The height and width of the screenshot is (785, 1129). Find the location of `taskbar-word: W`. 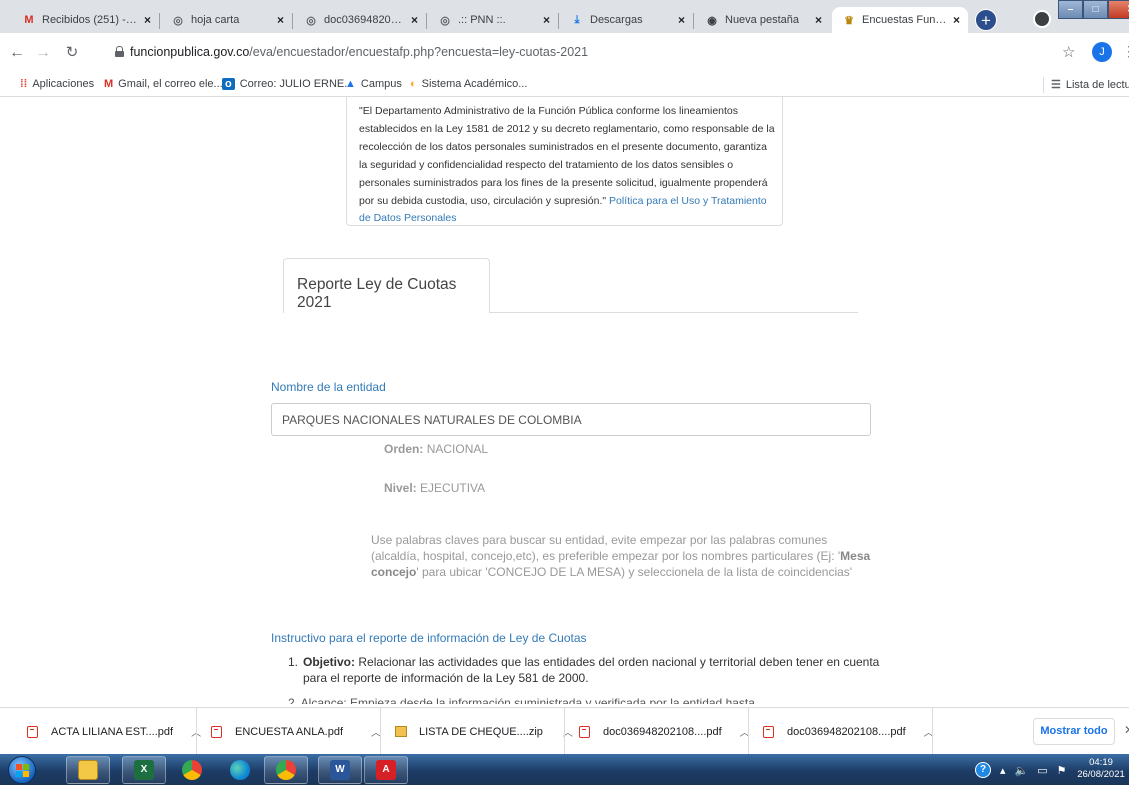

taskbar-word: W is located at coordinates (340, 770).